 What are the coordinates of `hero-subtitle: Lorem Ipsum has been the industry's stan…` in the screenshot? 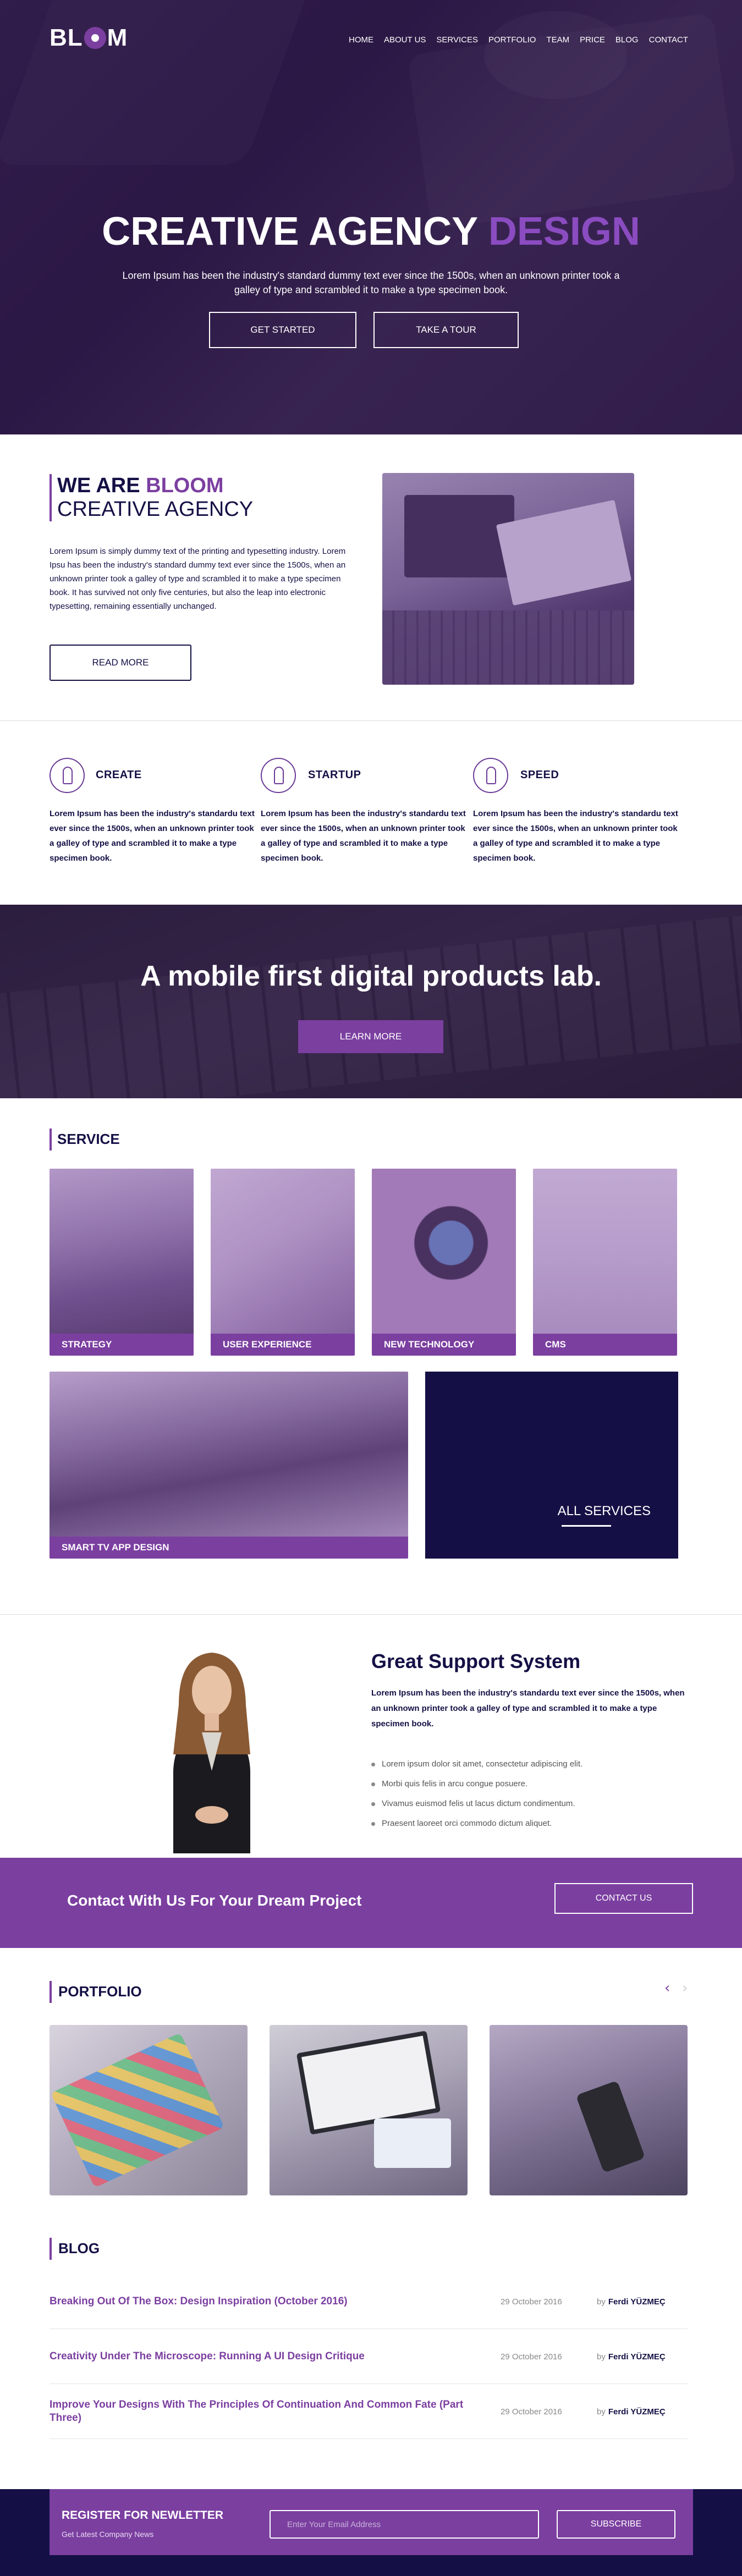 It's located at (371, 282).